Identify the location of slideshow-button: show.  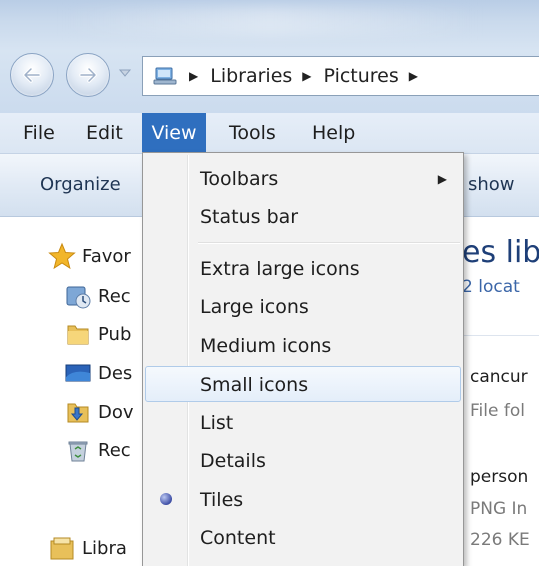
(491, 185).